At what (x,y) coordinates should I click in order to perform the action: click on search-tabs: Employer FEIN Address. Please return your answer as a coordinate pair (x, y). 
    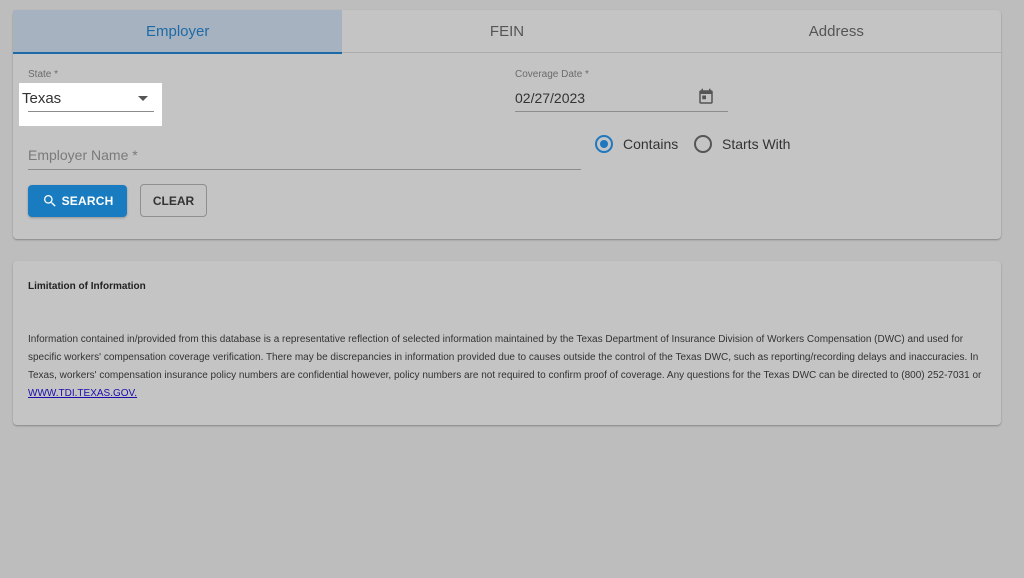
    Looking at the image, I should click on (507, 32).